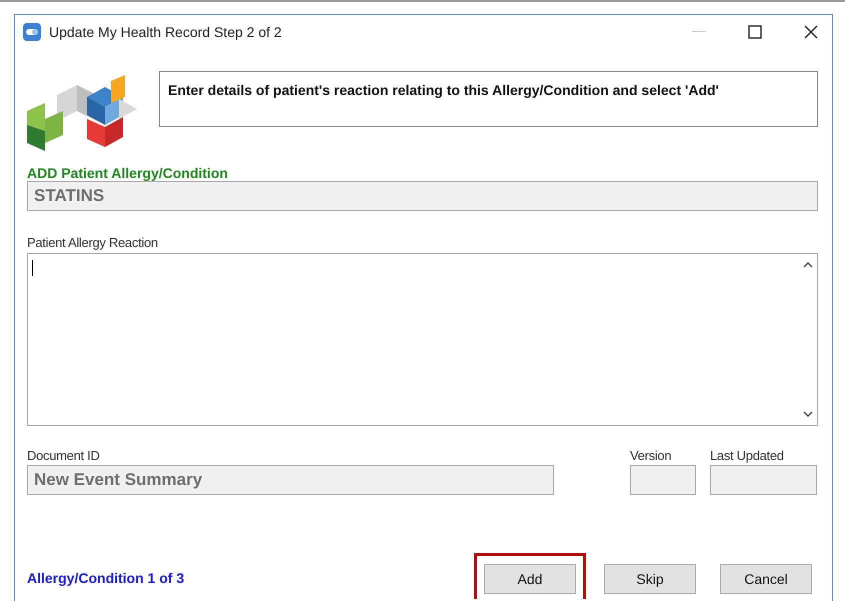  What do you see at coordinates (811, 32) in the screenshot?
I see `close-icon` at bounding box center [811, 32].